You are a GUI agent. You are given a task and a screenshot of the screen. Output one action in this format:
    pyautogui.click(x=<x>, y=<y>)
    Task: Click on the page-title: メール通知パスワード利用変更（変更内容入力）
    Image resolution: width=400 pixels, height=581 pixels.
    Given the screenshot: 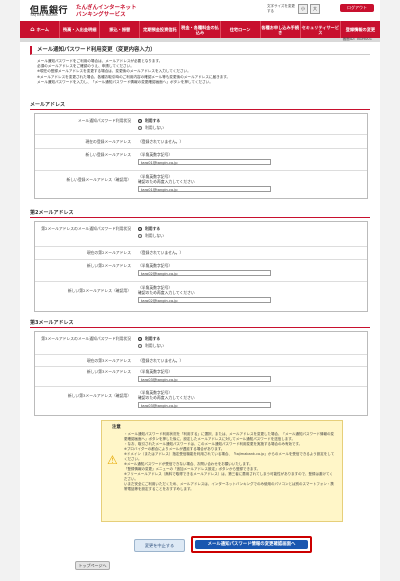 What is the action you would take?
    pyautogui.click(x=200, y=50)
    